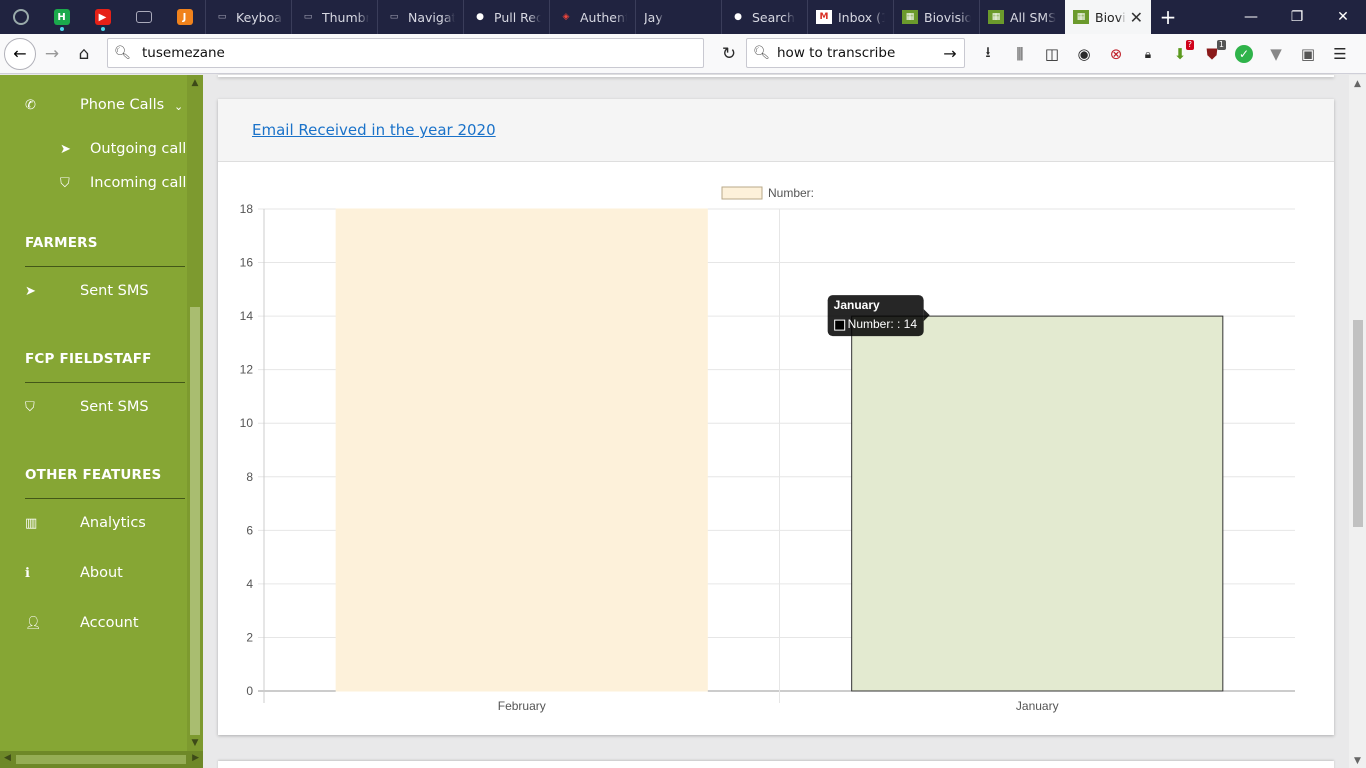 Image resolution: width=1366 pixels, height=768 pixels. What do you see at coordinates (1084, 54) in the screenshot?
I see `account-button: ◉` at bounding box center [1084, 54].